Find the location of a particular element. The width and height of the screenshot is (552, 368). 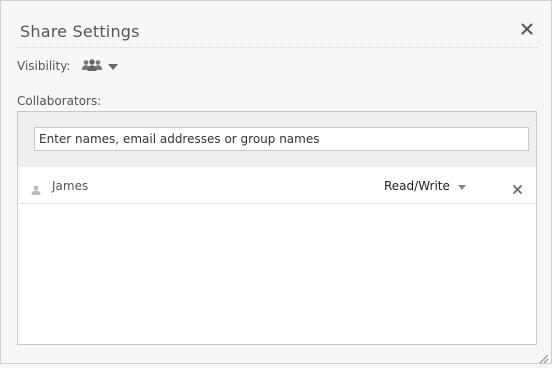

dialog-header: Share Settings is located at coordinates (277, 30).